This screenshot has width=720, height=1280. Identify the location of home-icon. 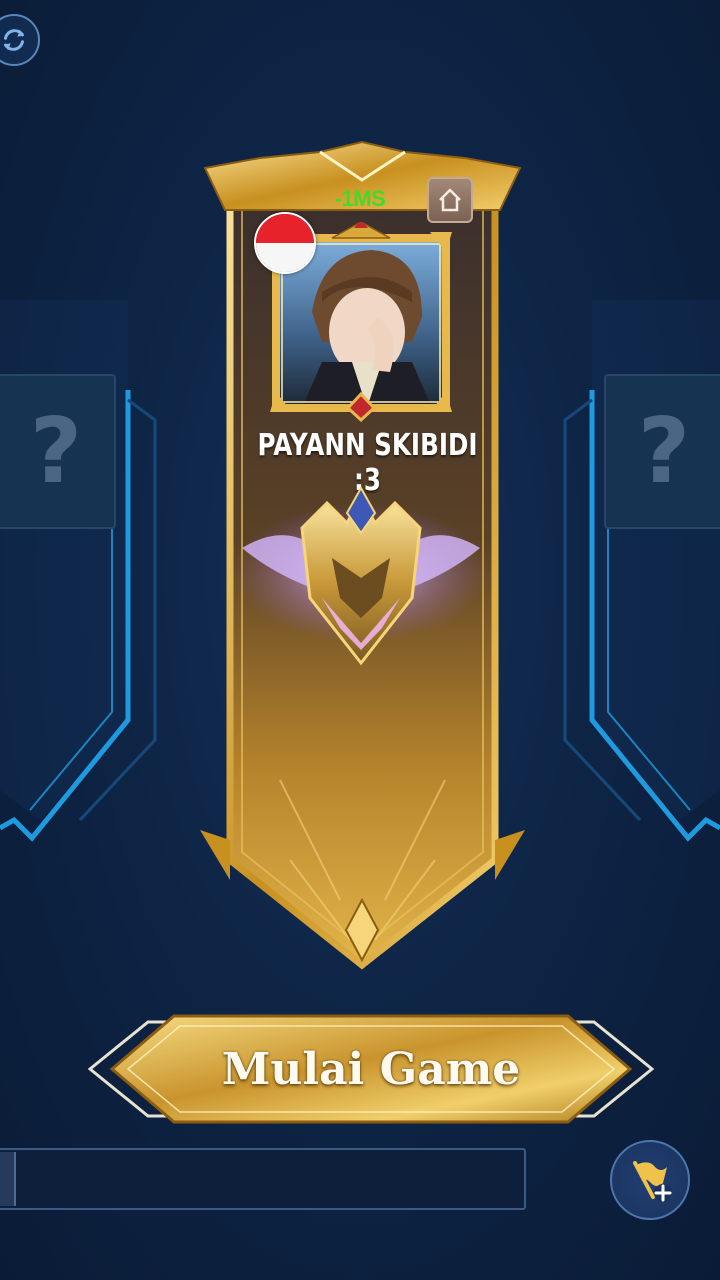
(450, 200).